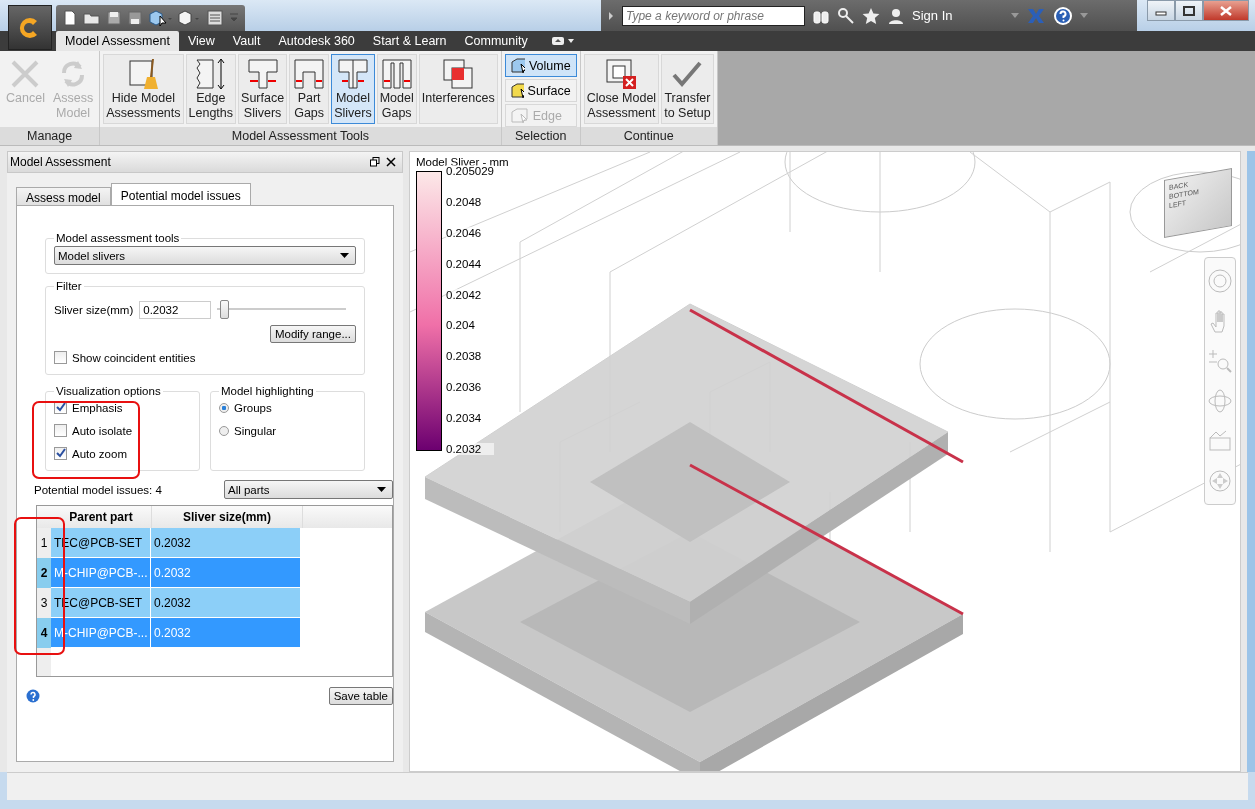 This screenshot has width=1255, height=809. What do you see at coordinates (246, 41) in the screenshot?
I see `ribbon-tab: Vault` at bounding box center [246, 41].